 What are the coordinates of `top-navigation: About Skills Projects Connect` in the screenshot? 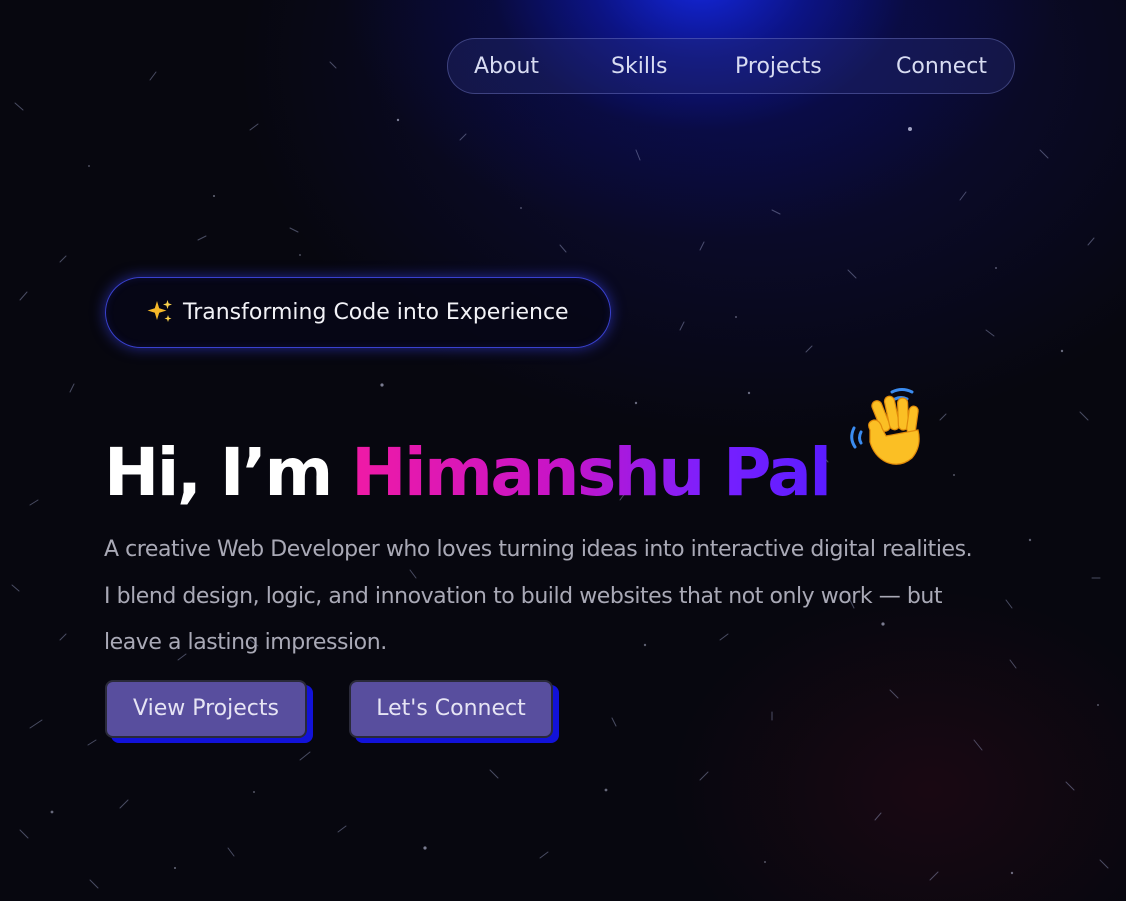 It's located at (731, 66).